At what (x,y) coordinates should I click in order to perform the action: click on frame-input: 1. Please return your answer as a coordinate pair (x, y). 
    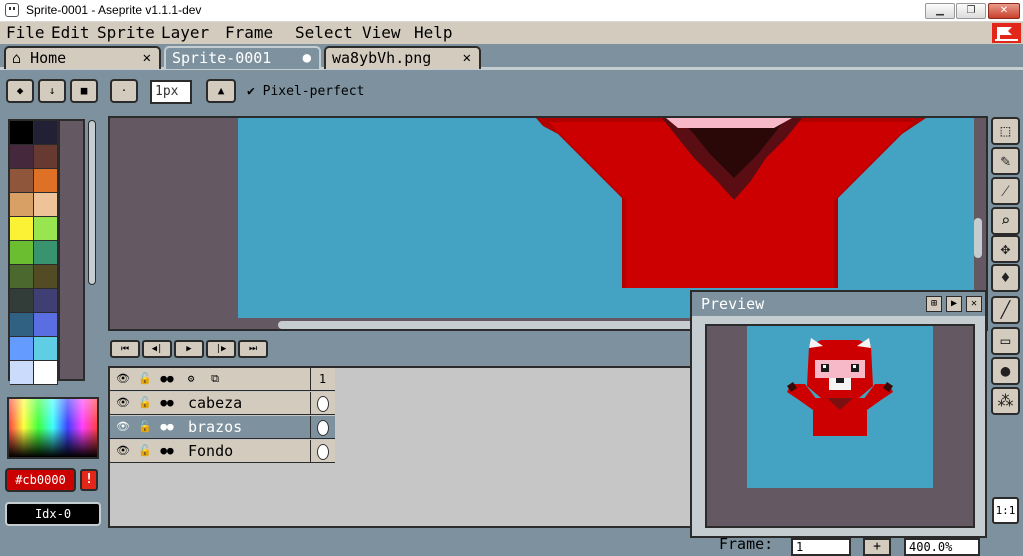
    Looking at the image, I should click on (821, 547).